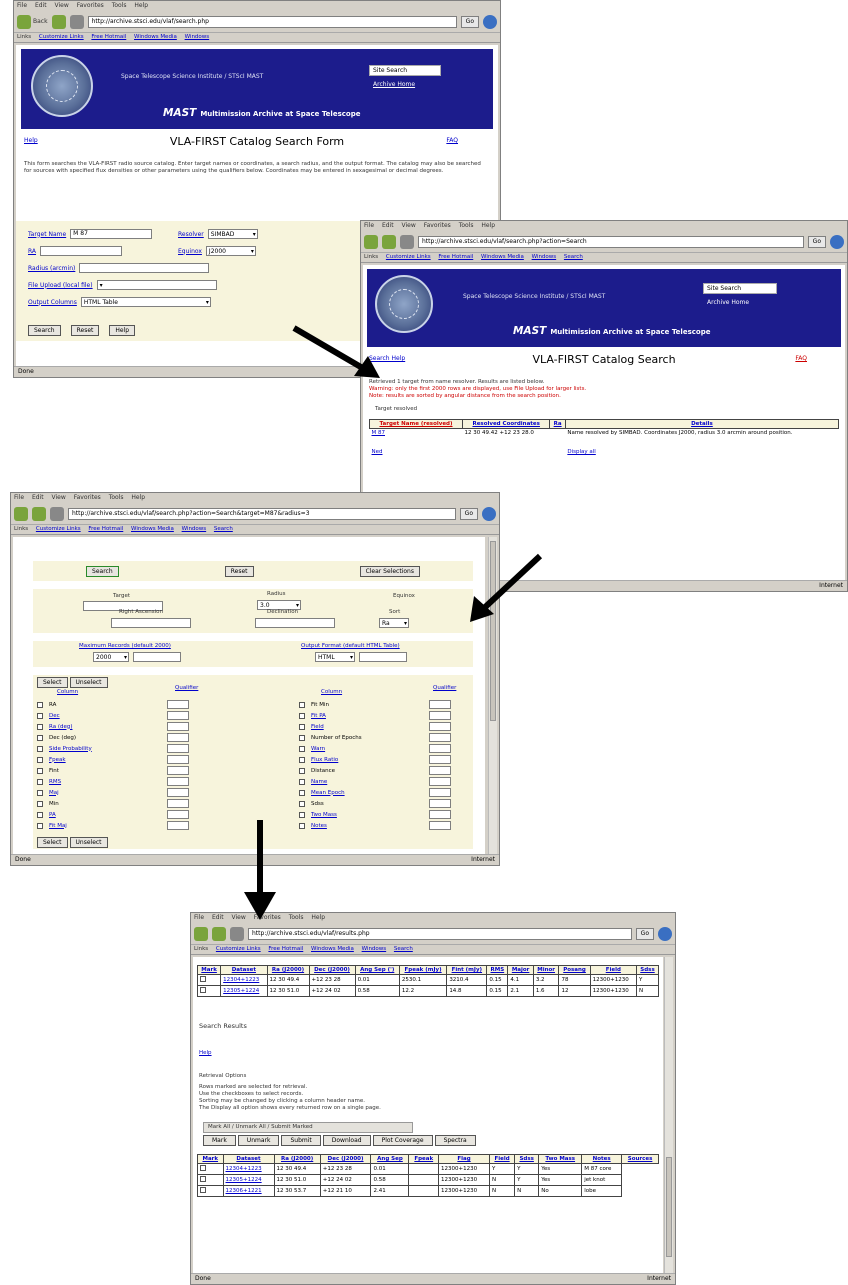  What do you see at coordinates (21, 513) in the screenshot?
I see `back-button` at bounding box center [21, 513].